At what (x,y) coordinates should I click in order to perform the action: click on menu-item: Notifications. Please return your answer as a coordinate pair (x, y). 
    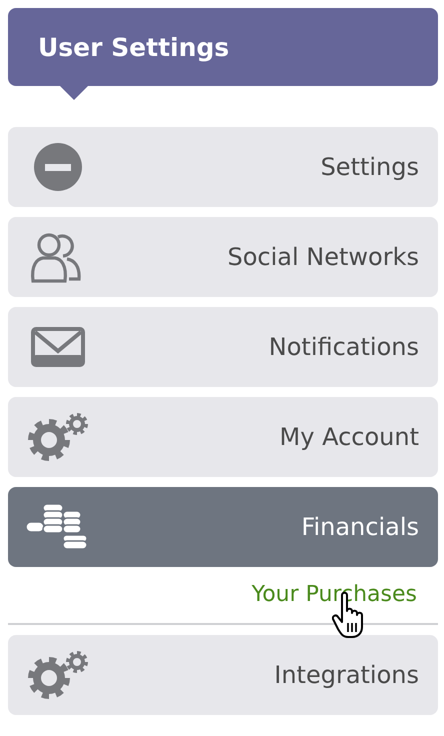
    Looking at the image, I should click on (223, 347).